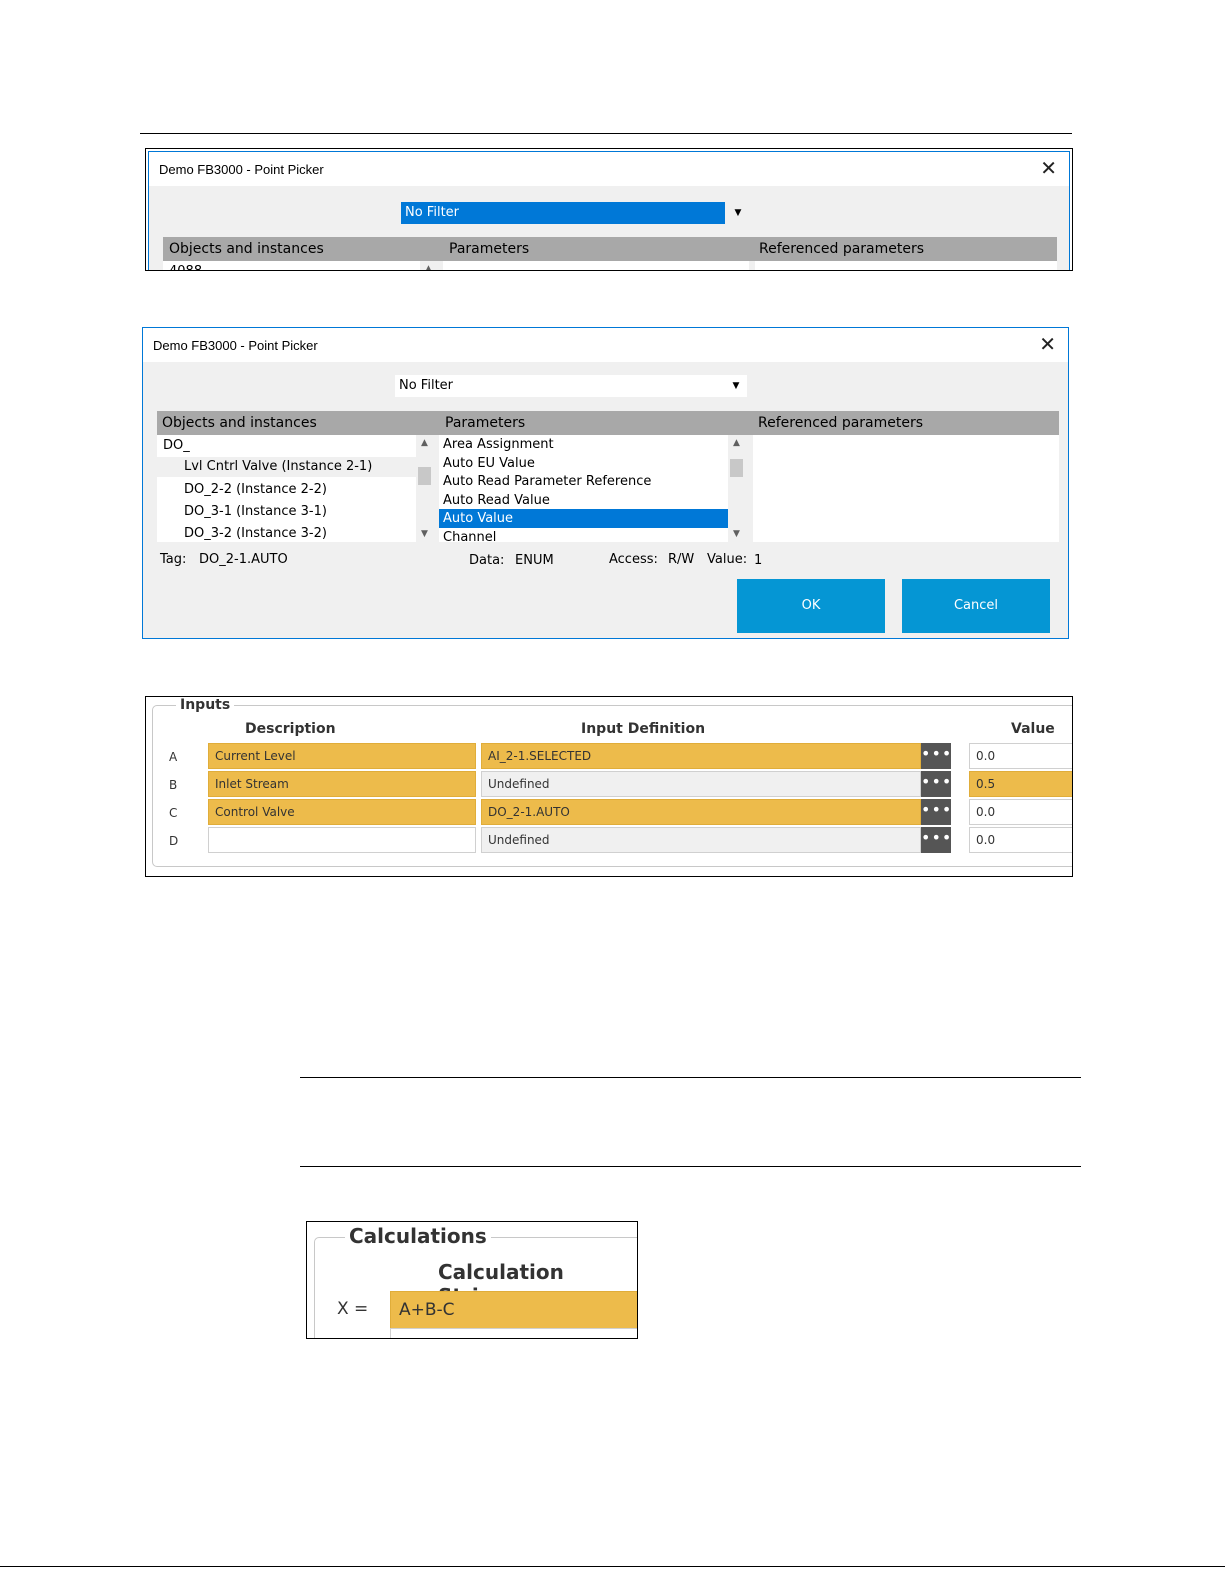  I want to click on header-input-definition: Input Definition, so click(643, 729).